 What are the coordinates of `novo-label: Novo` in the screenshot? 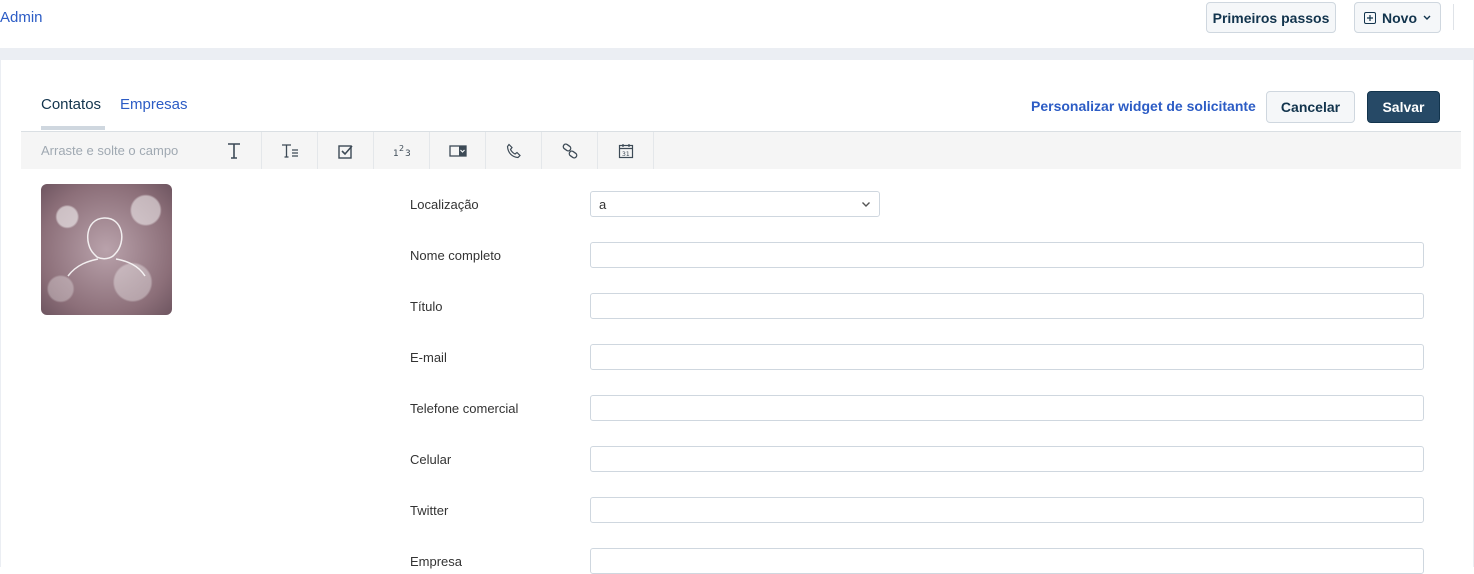 It's located at (1399, 17).